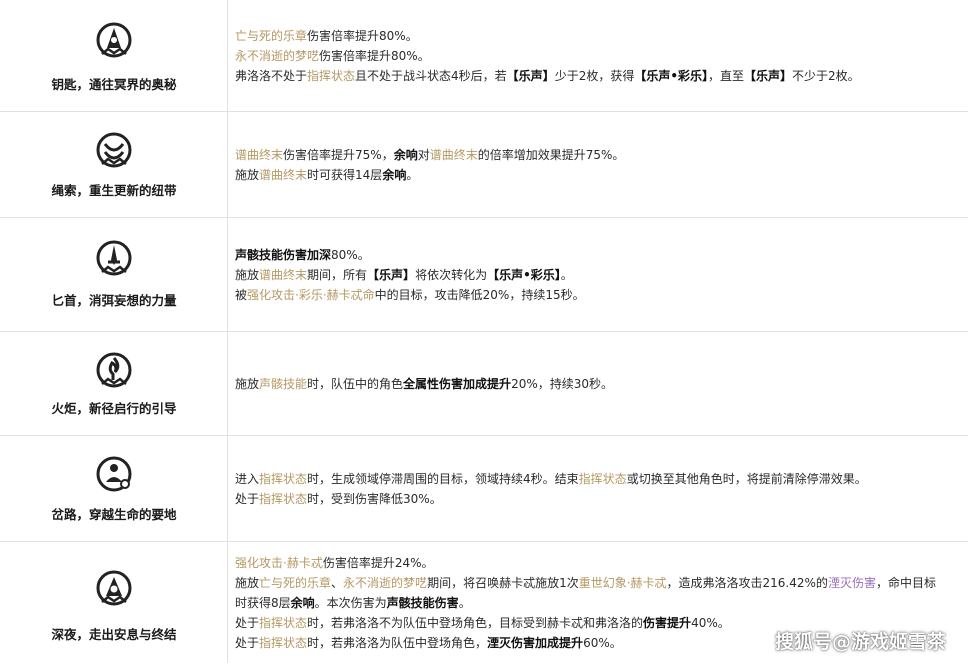 This screenshot has width=968, height=663. What do you see at coordinates (378, 562) in the screenshot?
I see `desc-text: 伤害倍率提升24%。` at bounding box center [378, 562].